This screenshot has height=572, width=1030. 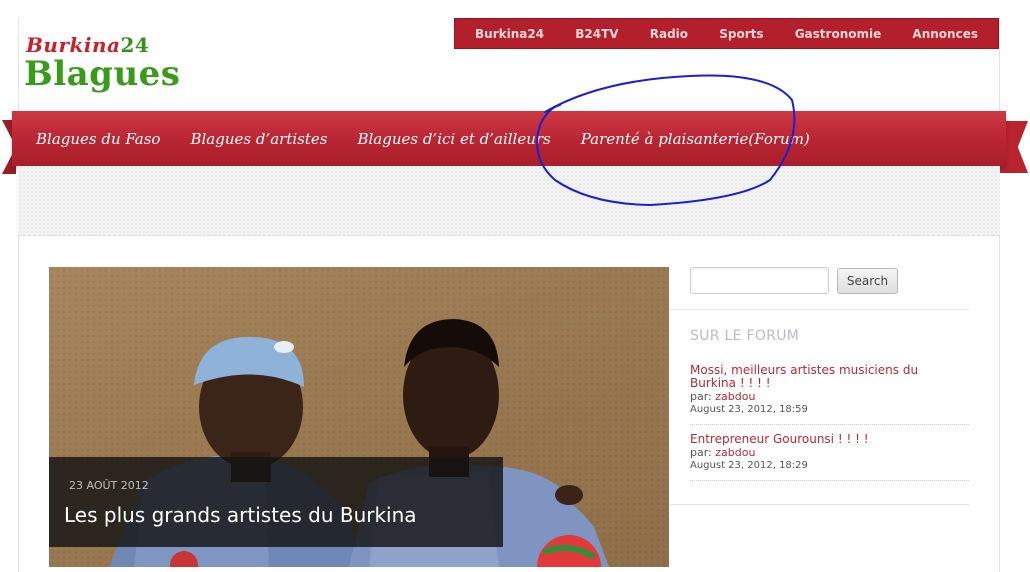 I want to click on main-nav-parente-plaisanterie: Parenté à plaisanterie(Forum), so click(x=695, y=139).